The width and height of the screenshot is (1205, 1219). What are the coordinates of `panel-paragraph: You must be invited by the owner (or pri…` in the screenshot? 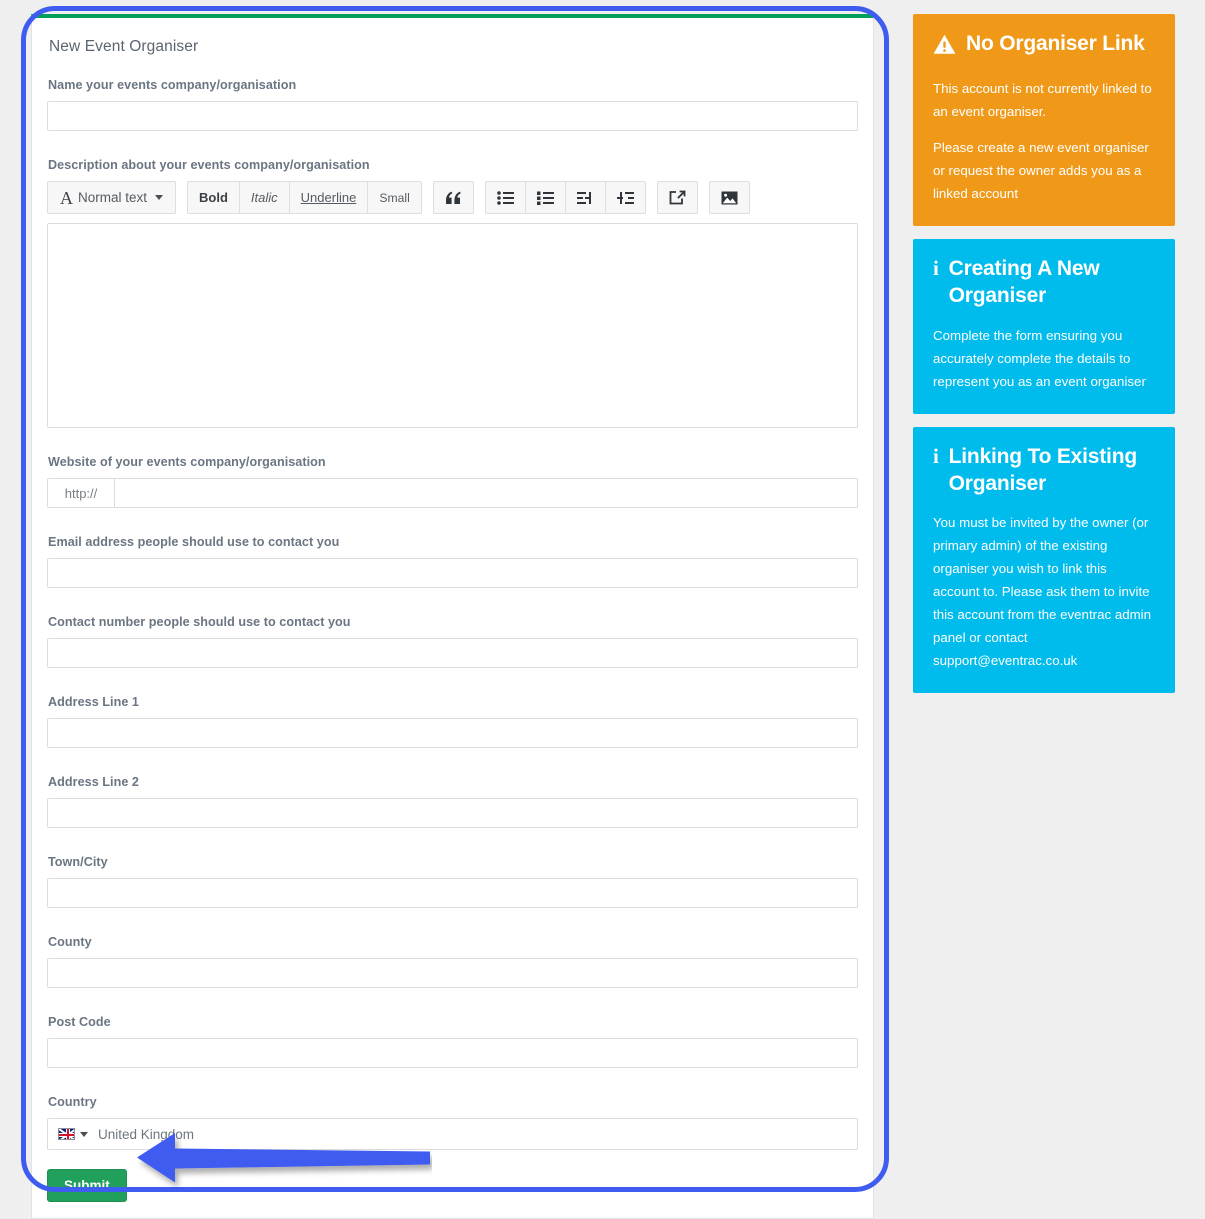 It's located at (1042, 592).